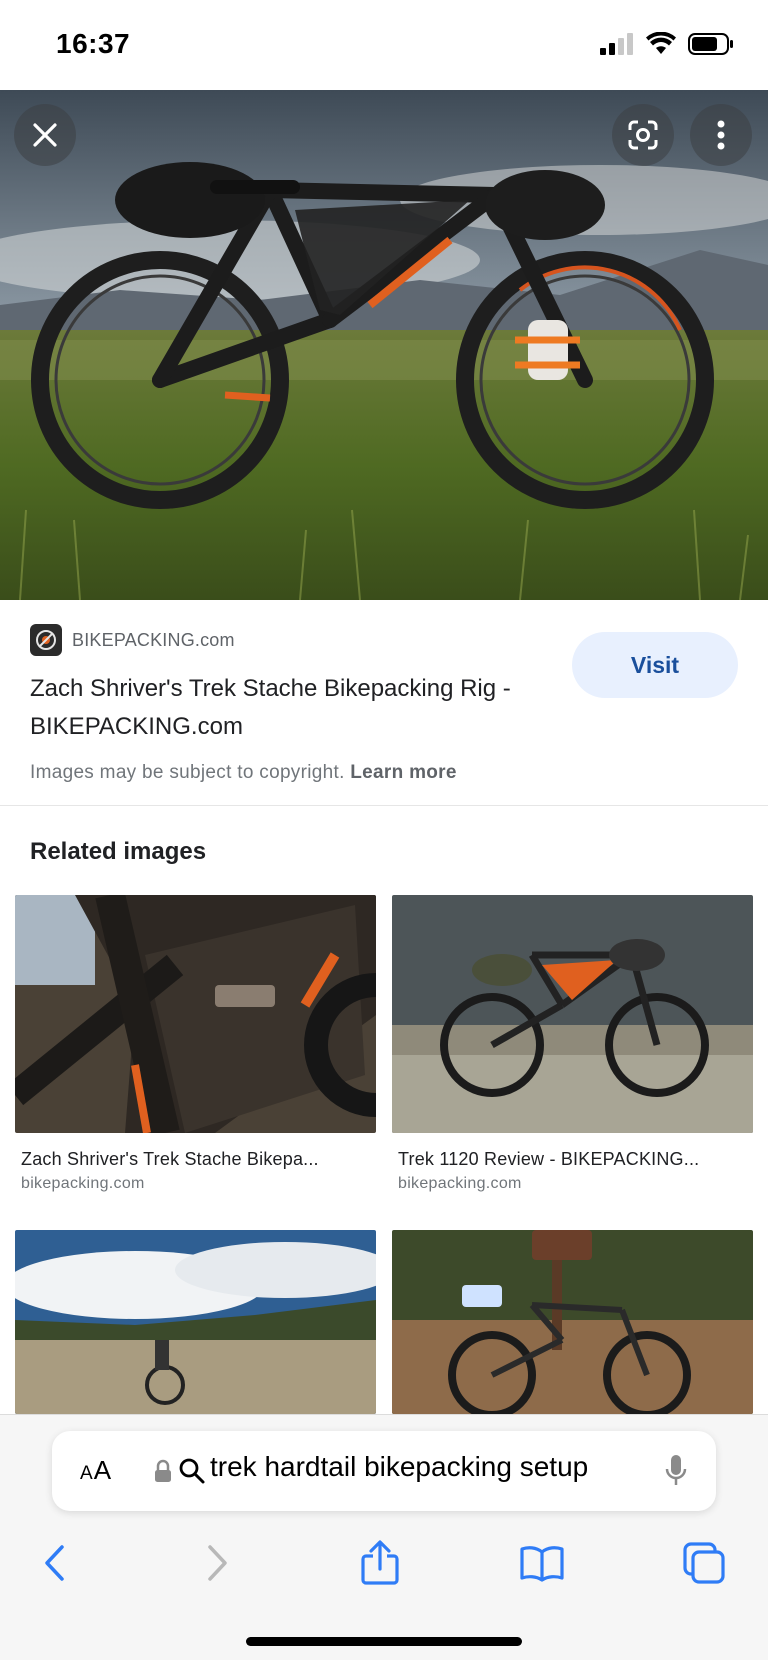 The width and height of the screenshot is (768, 1660). I want to click on site-favicon-icon, so click(46, 640).